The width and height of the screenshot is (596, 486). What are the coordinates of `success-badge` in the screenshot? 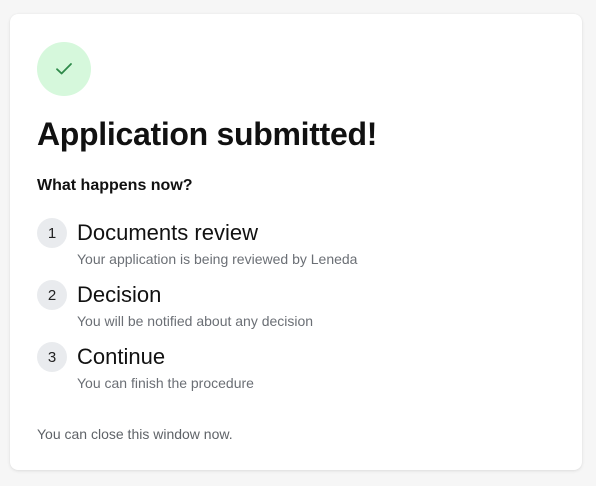 It's located at (64, 69).